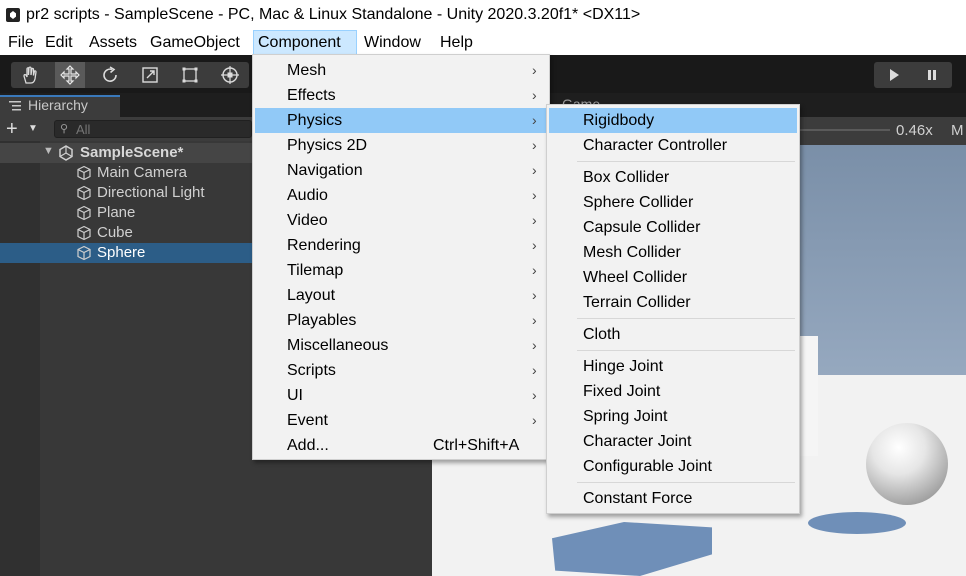  Describe the element at coordinates (66, 153) in the screenshot. I see `unity-scene-icon` at that location.